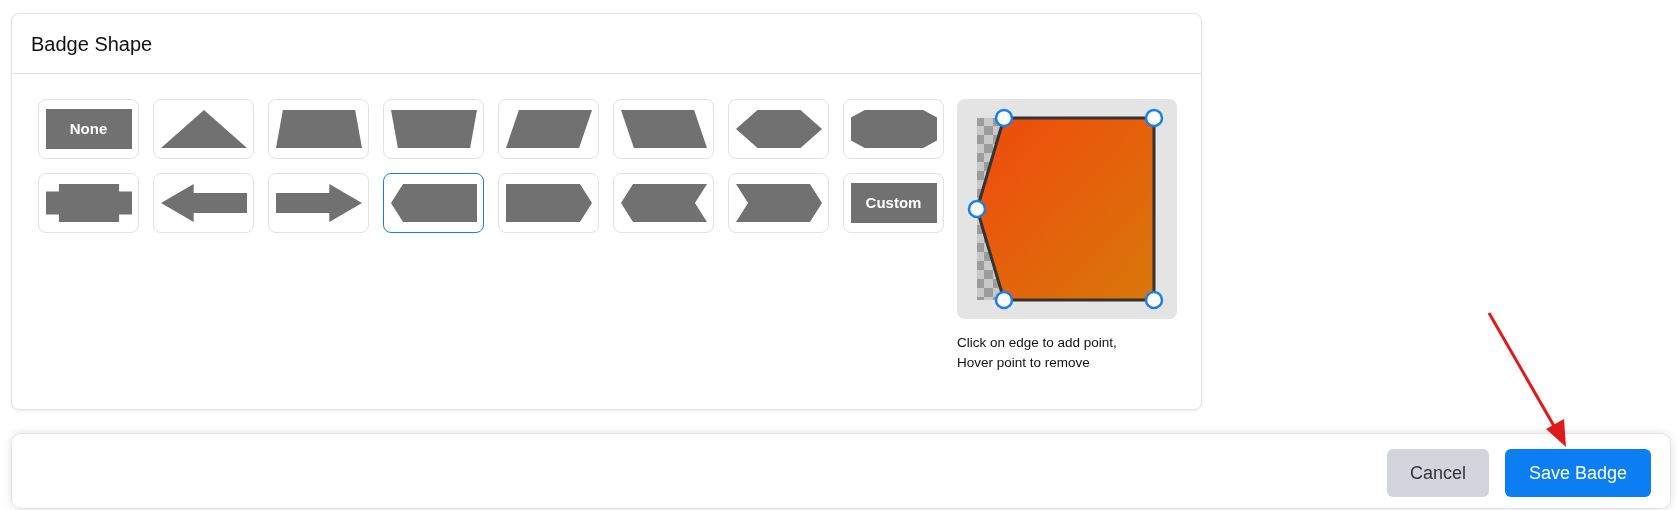 Image resolution: width=1677 pixels, height=510 pixels. I want to click on hint-text: Click on edge to add point, Hover point to remove, so click(1037, 353).